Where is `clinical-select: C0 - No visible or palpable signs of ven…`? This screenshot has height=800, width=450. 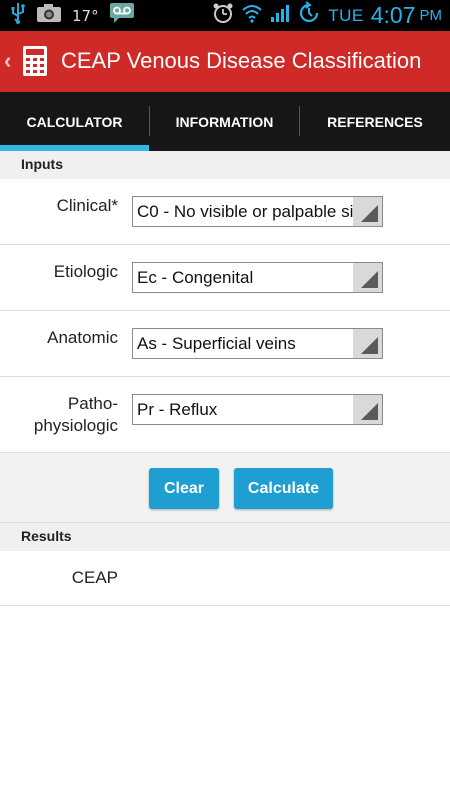 clinical-select: C0 - No visible or palpable signs of ven… is located at coordinates (257, 211).